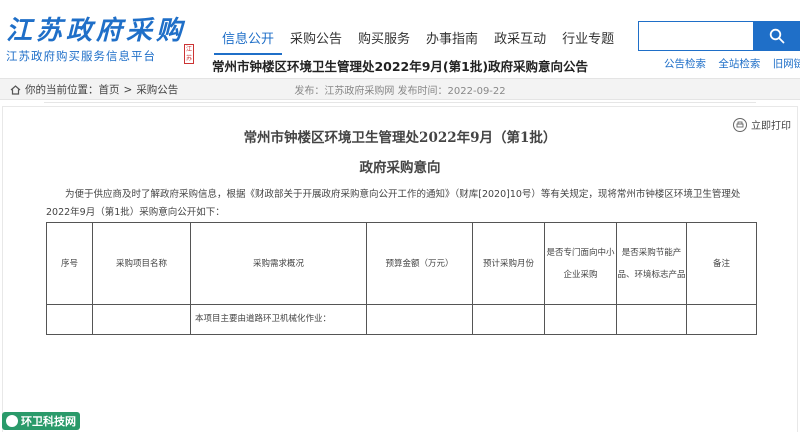 This screenshot has width=800, height=432. Describe the element at coordinates (651, 263) in the screenshot. I see `col-header-green: 是否采购节能产品、环境标志产品` at that location.